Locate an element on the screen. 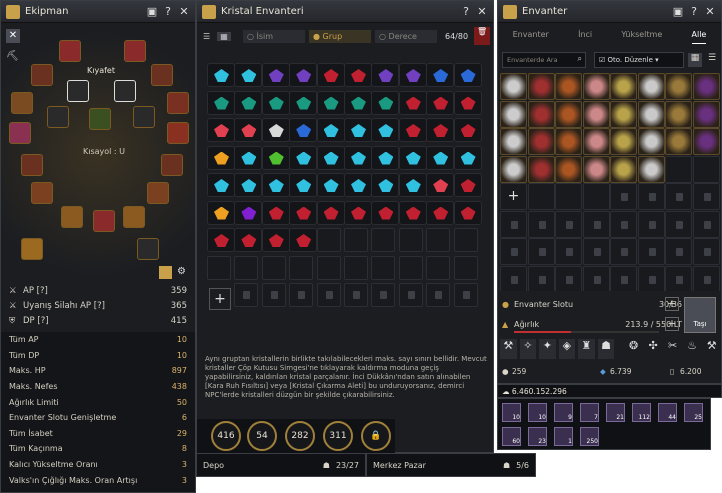 Image resolution: width=722 pixels, height=493 pixels. close-icon: ✕ is located at coordinates (184, 11).